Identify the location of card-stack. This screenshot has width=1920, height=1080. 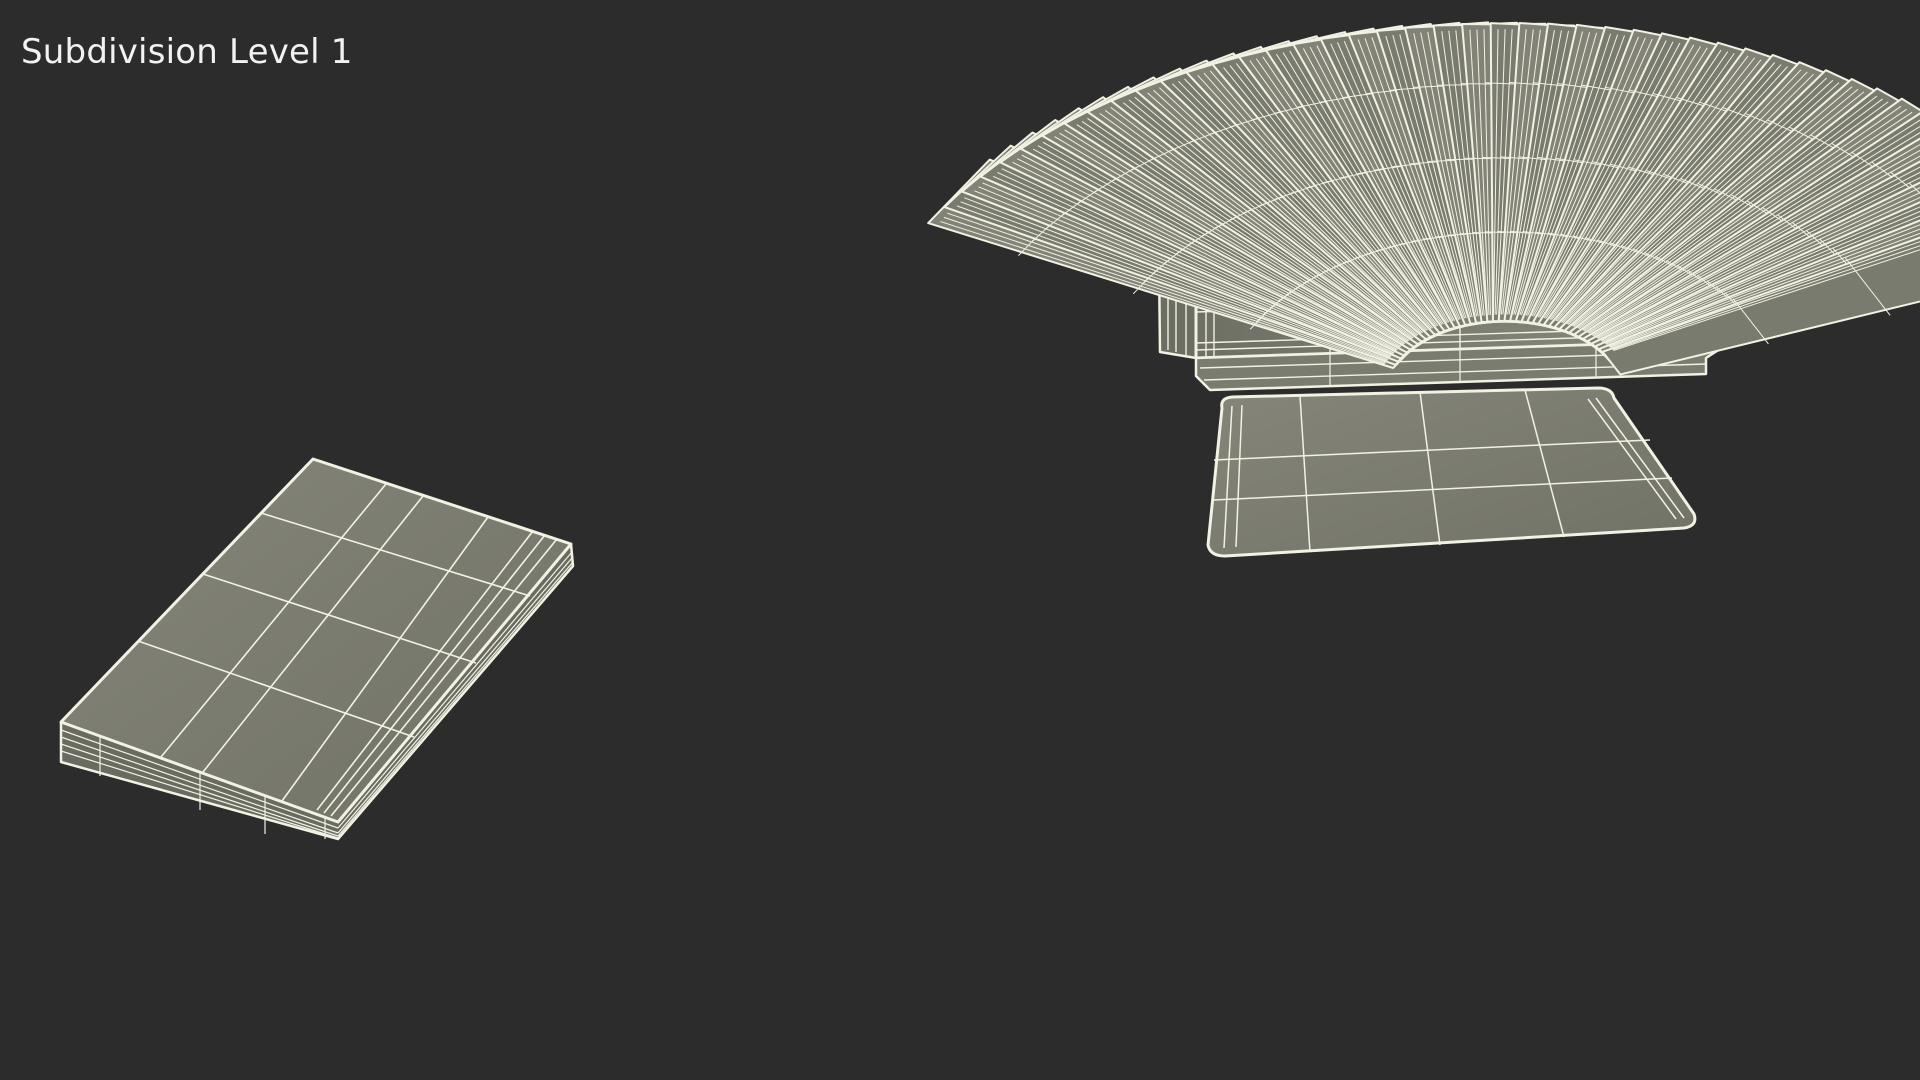
(317, 649).